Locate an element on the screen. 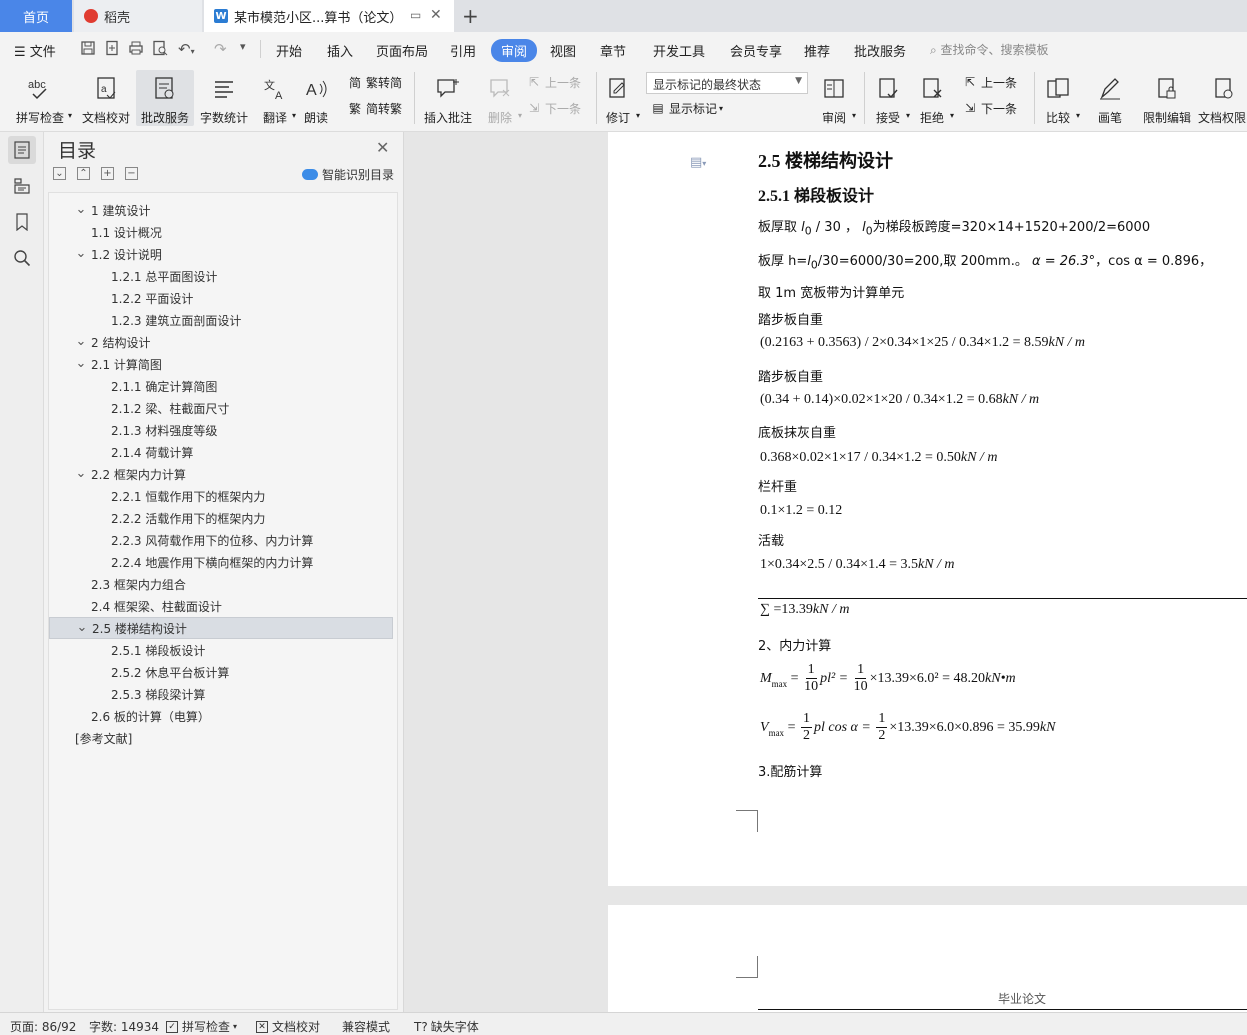  menu-start: 开始 is located at coordinates (289, 50).